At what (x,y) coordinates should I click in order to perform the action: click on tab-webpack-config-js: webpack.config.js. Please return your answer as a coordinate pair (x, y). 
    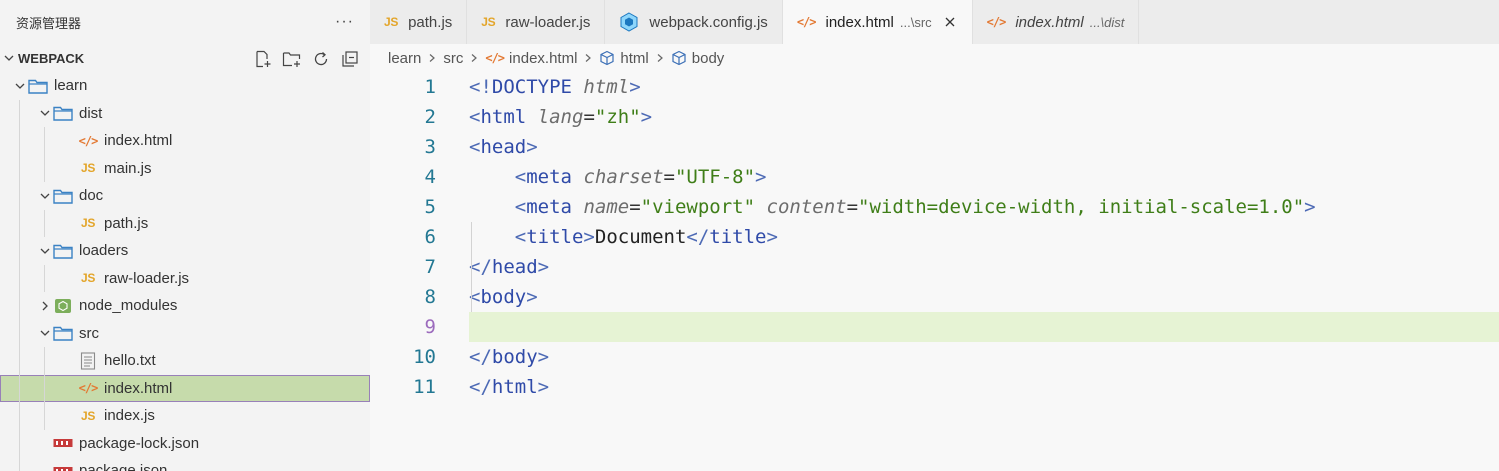
    Looking at the image, I should click on (694, 22).